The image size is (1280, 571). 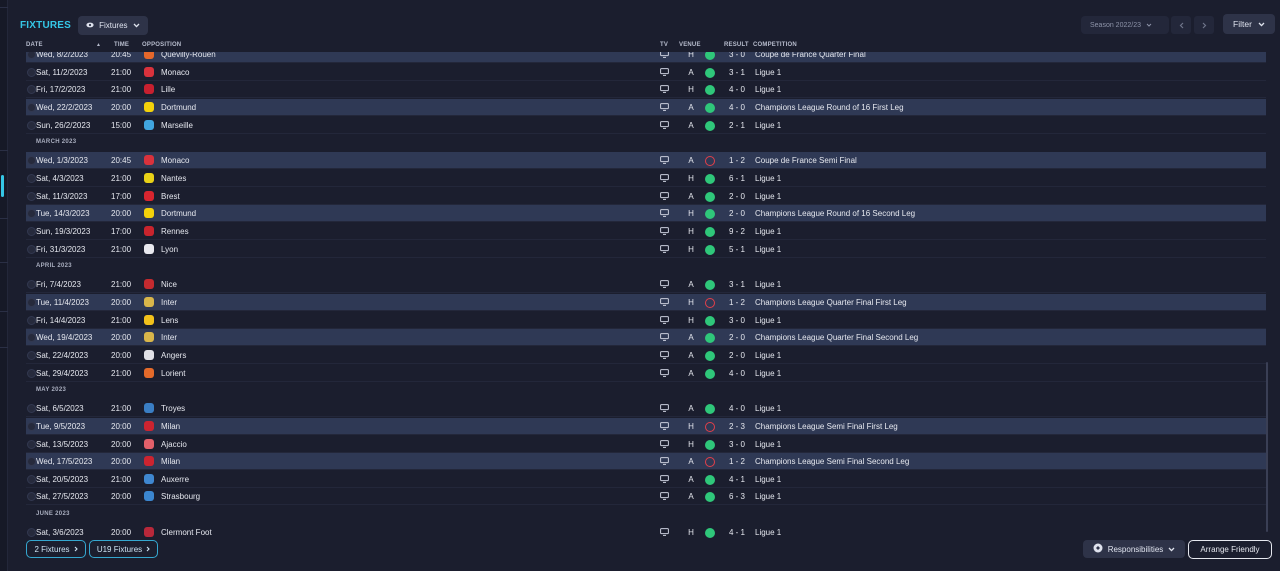 What do you see at coordinates (806, 160) in the screenshot?
I see `fixture-competition: Coupe de France Semi Final` at bounding box center [806, 160].